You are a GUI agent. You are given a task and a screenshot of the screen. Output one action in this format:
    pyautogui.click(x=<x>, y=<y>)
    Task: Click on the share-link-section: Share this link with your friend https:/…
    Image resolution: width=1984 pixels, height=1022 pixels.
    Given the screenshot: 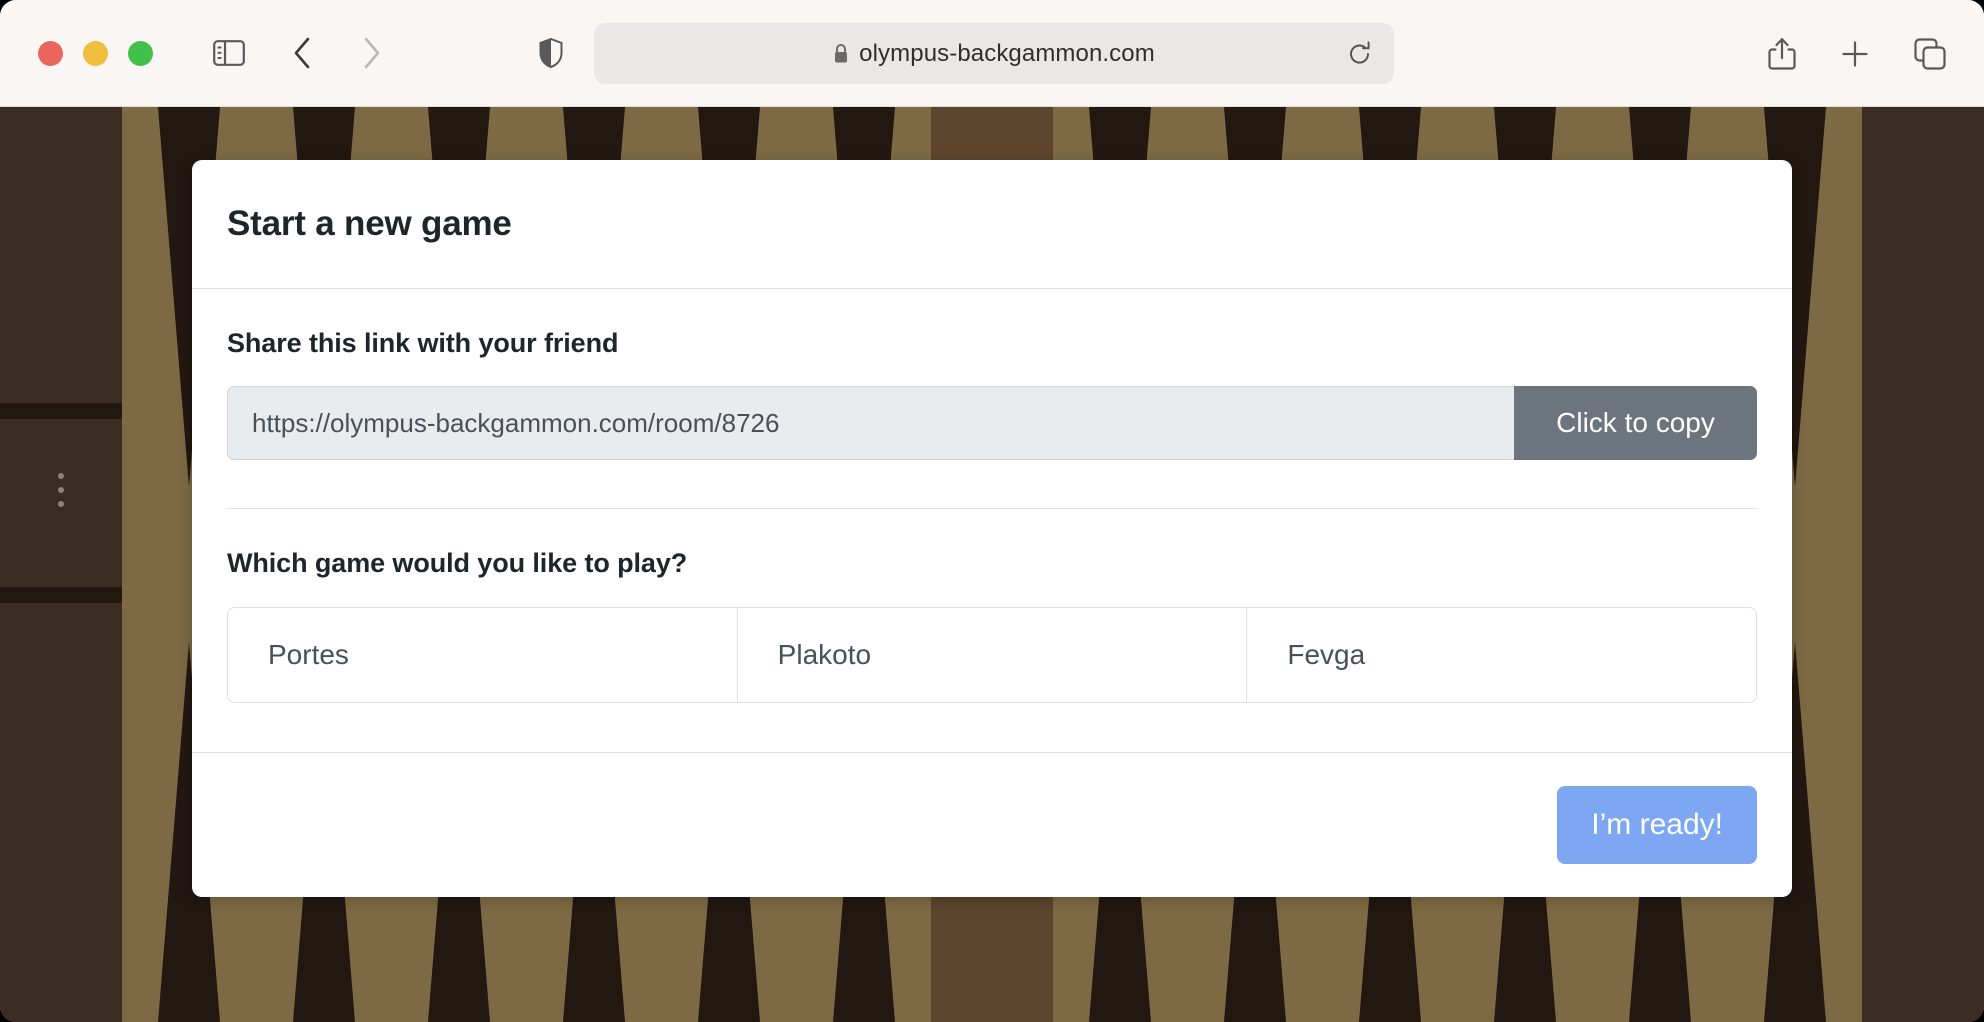 What is the action you would take?
    pyautogui.click(x=992, y=374)
    